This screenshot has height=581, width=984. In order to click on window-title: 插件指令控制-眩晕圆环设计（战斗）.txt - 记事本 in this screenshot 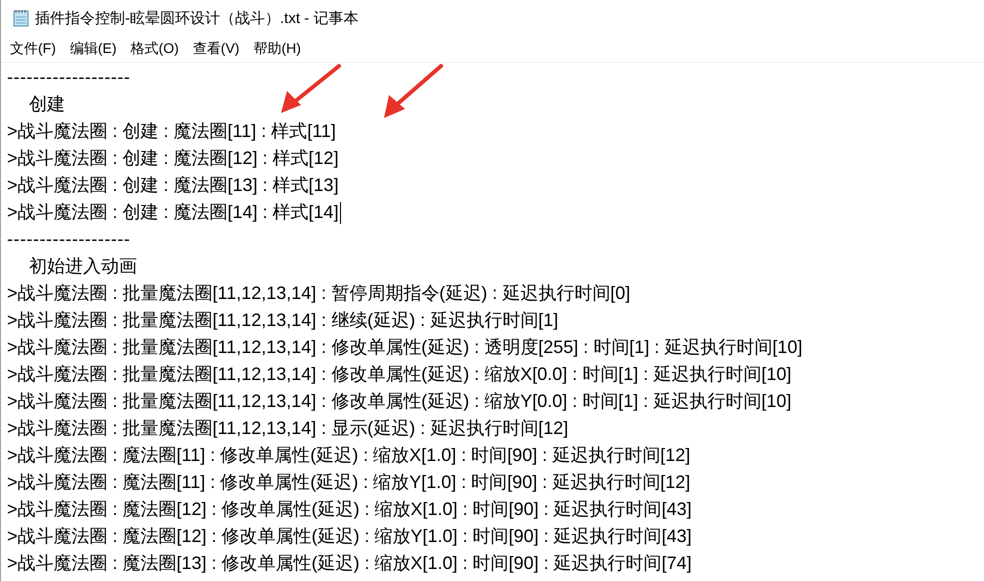, I will do `click(196, 18)`.